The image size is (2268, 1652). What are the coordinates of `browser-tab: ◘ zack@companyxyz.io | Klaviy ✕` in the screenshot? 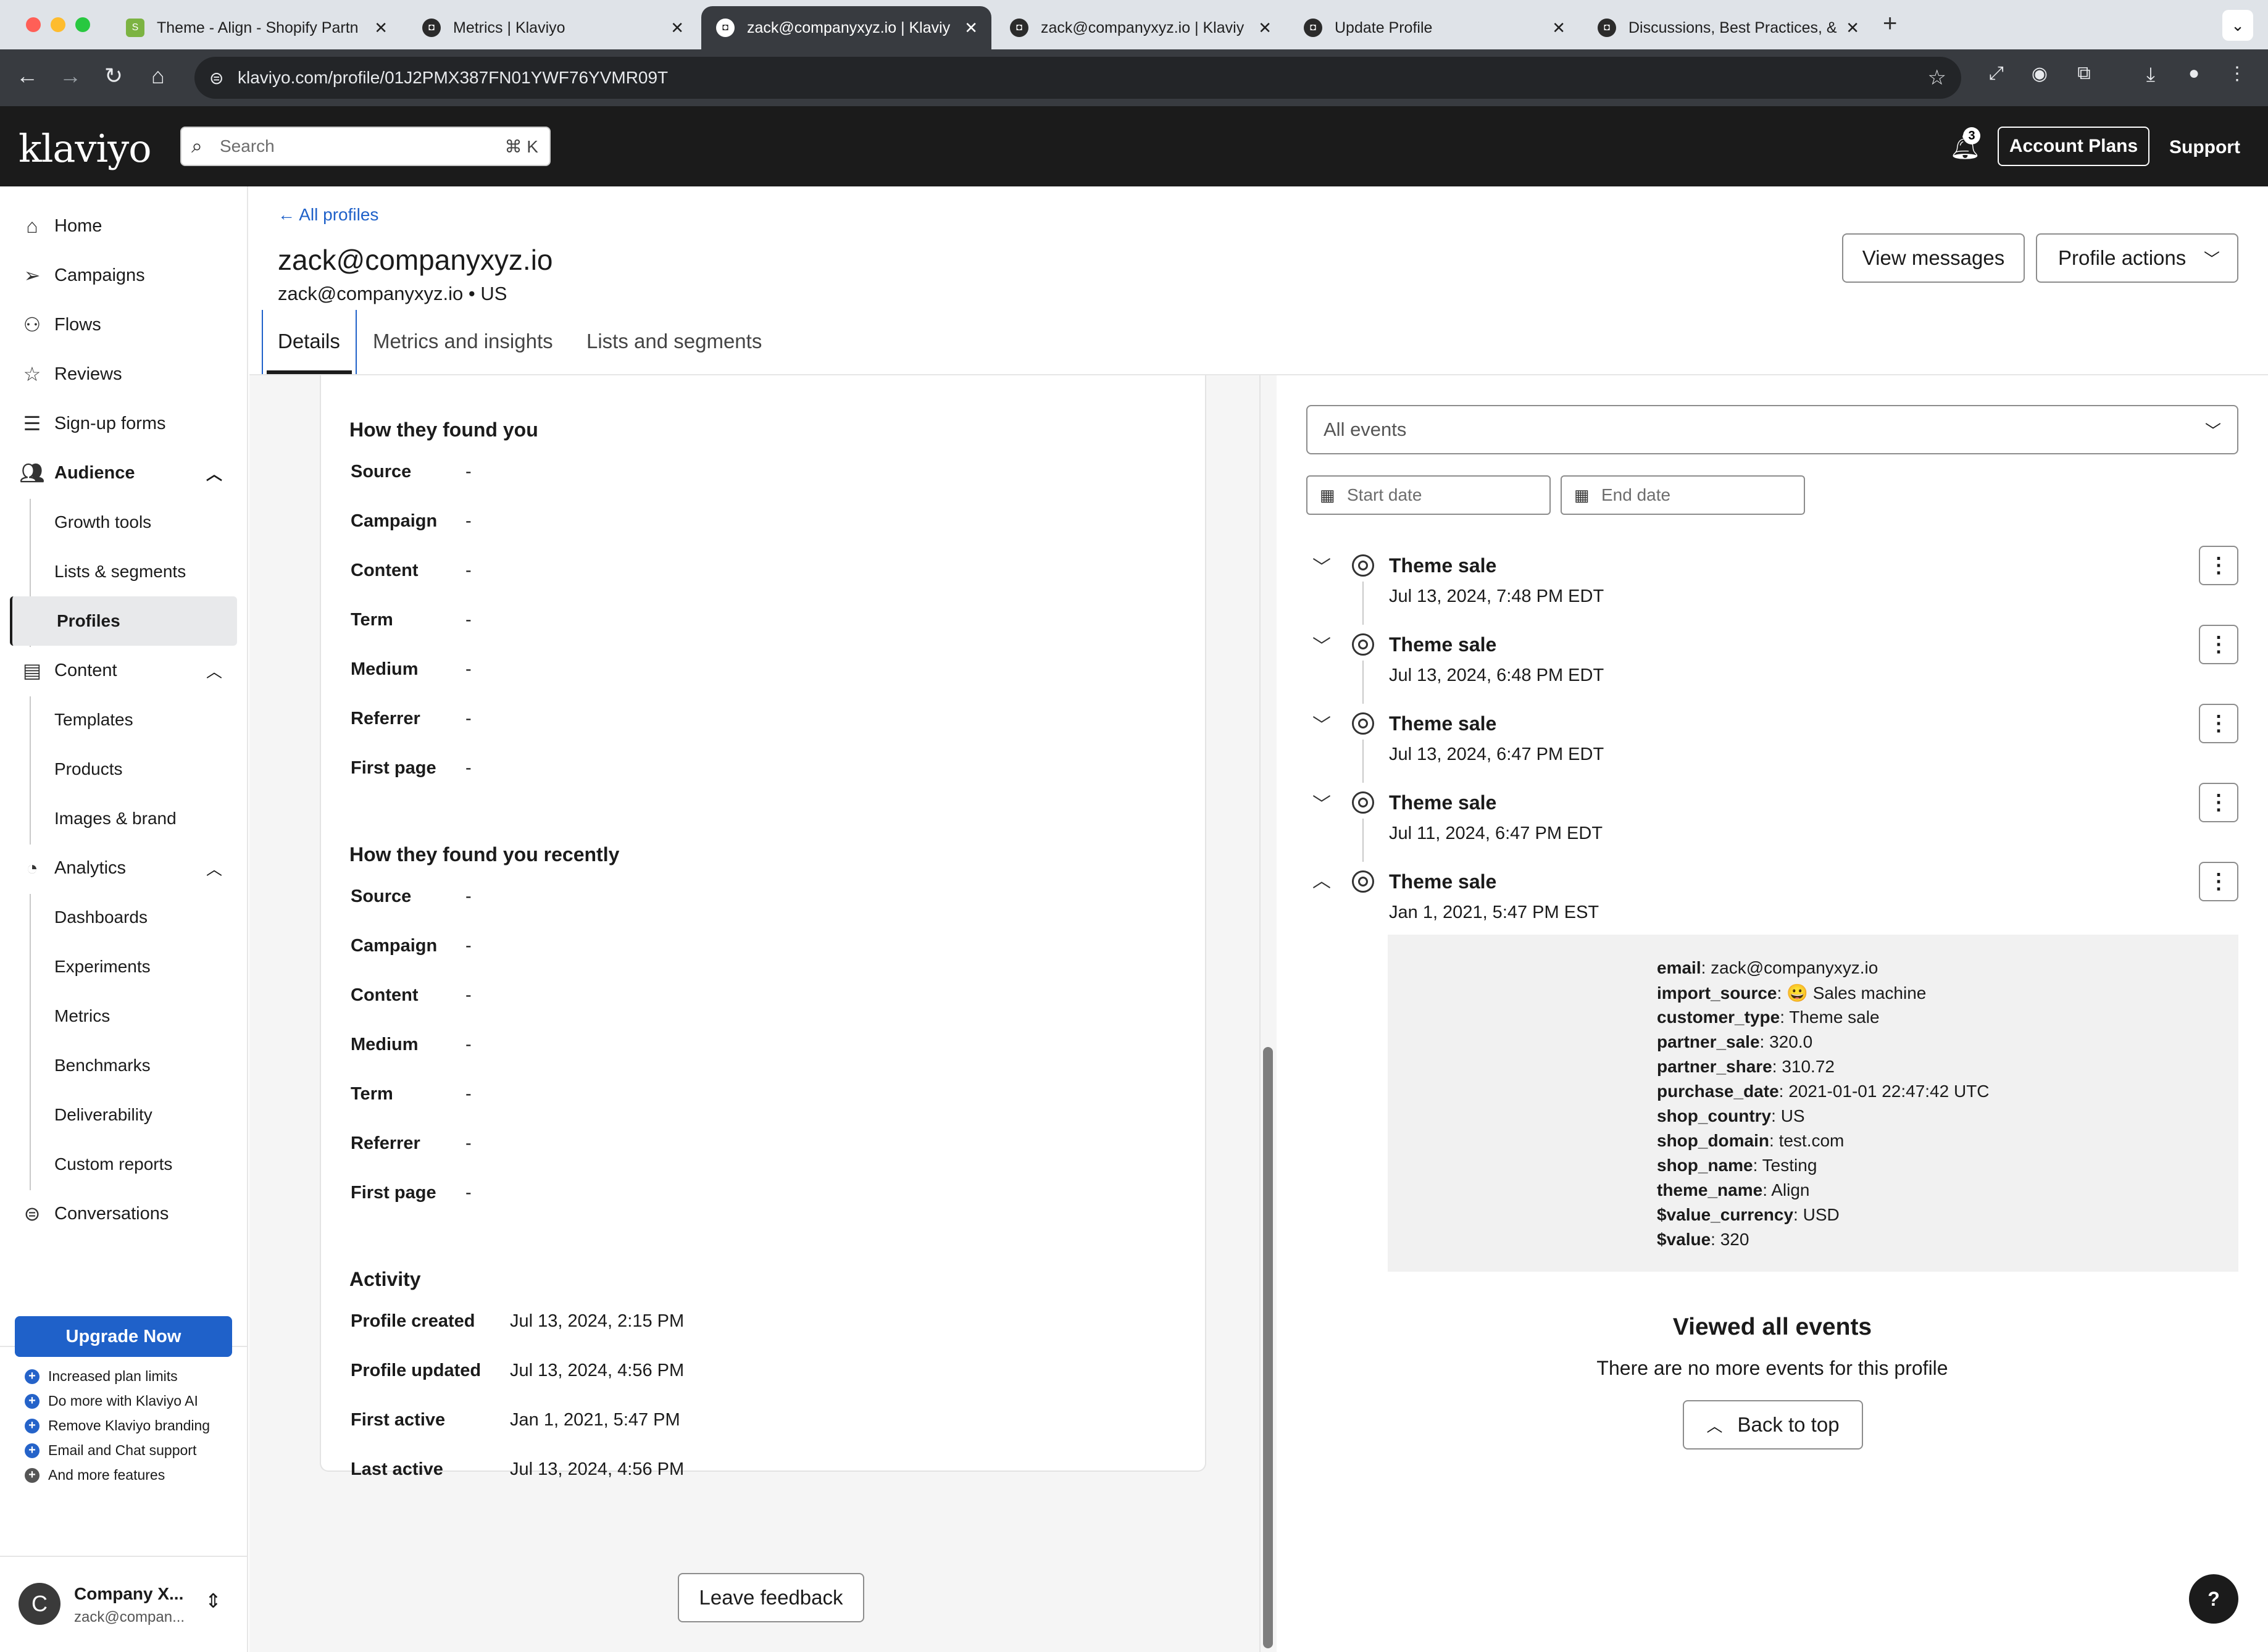 It's located at (1140, 28).